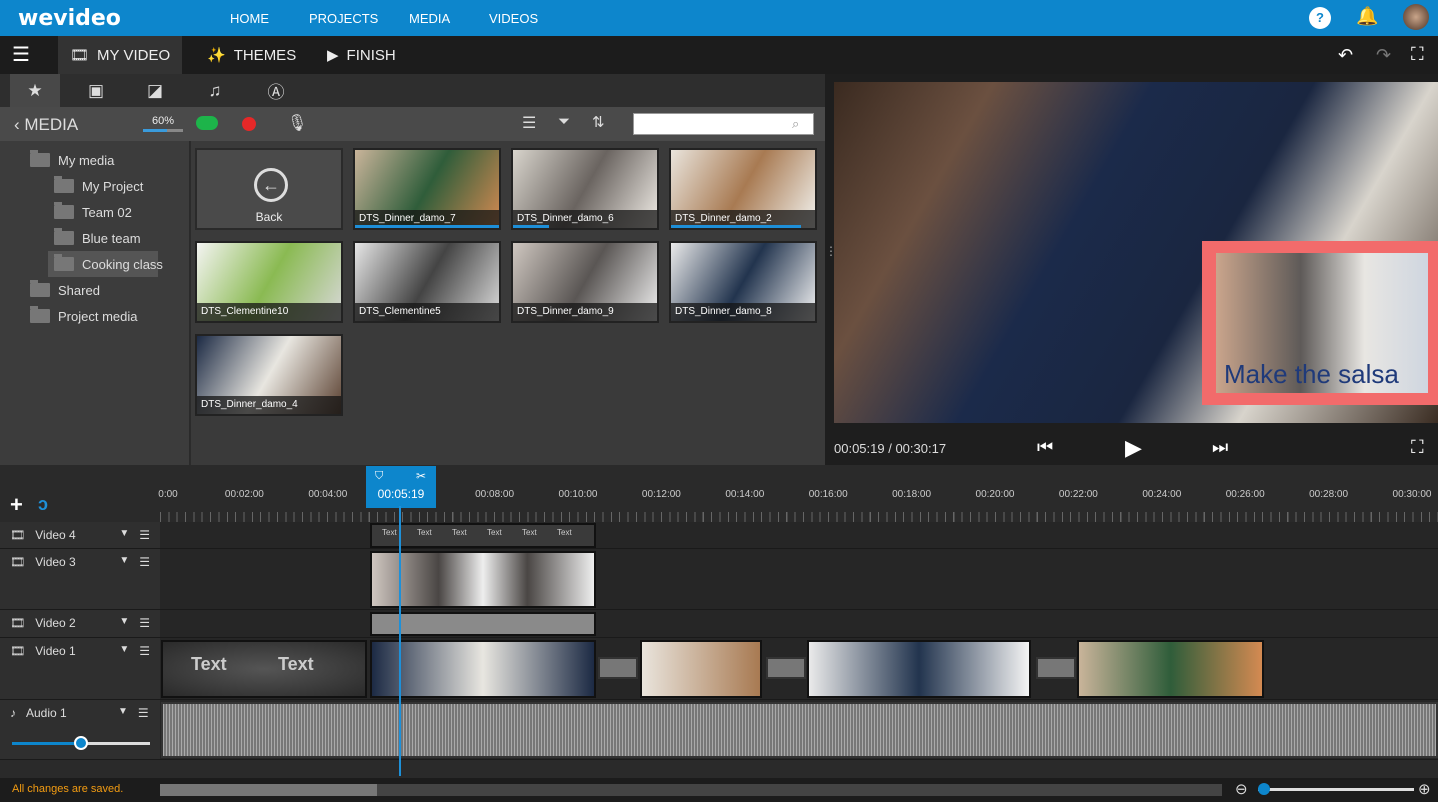 The image size is (1438, 802). I want to click on fullscreen-icon: ⛶, so click(1417, 54).